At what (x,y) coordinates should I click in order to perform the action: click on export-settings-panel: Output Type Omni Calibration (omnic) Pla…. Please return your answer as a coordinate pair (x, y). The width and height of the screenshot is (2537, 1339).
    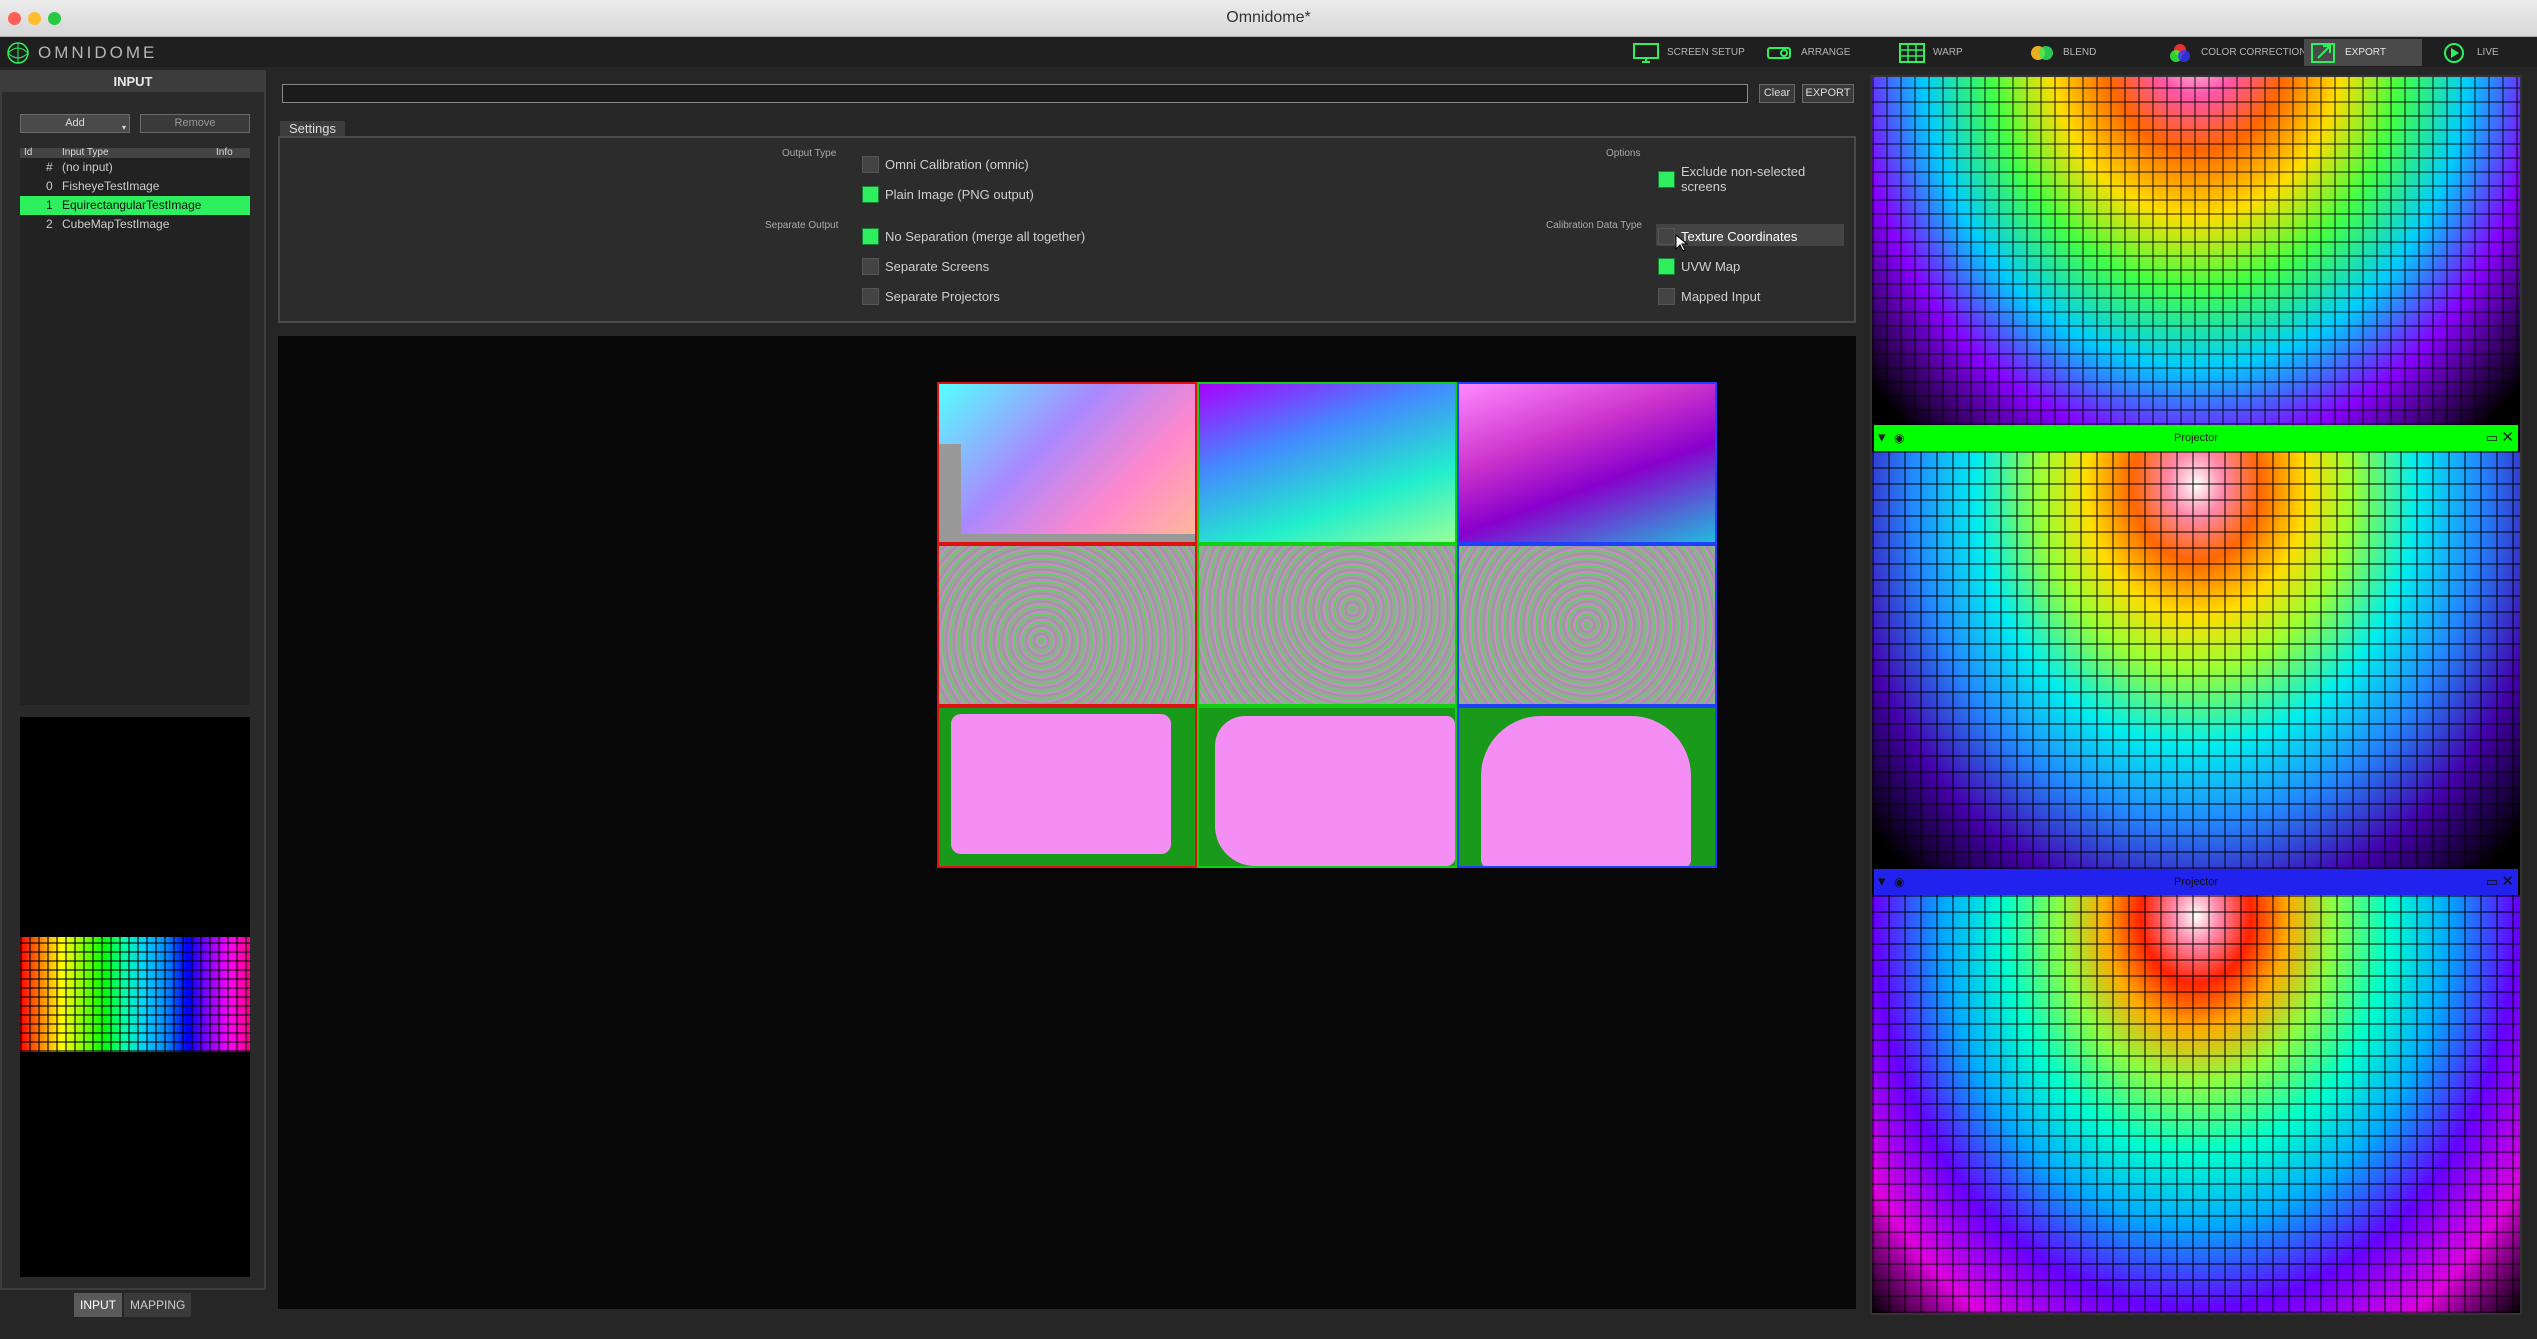
    Looking at the image, I should click on (1067, 229).